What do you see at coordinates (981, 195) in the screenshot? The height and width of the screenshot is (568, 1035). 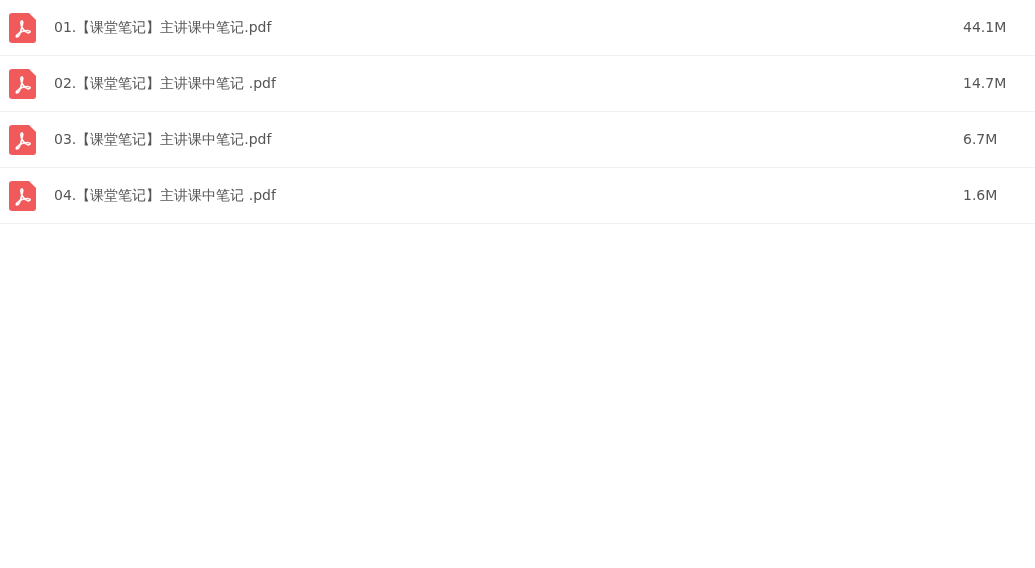 I see `file-size: 1.6M` at bounding box center [981, 195].